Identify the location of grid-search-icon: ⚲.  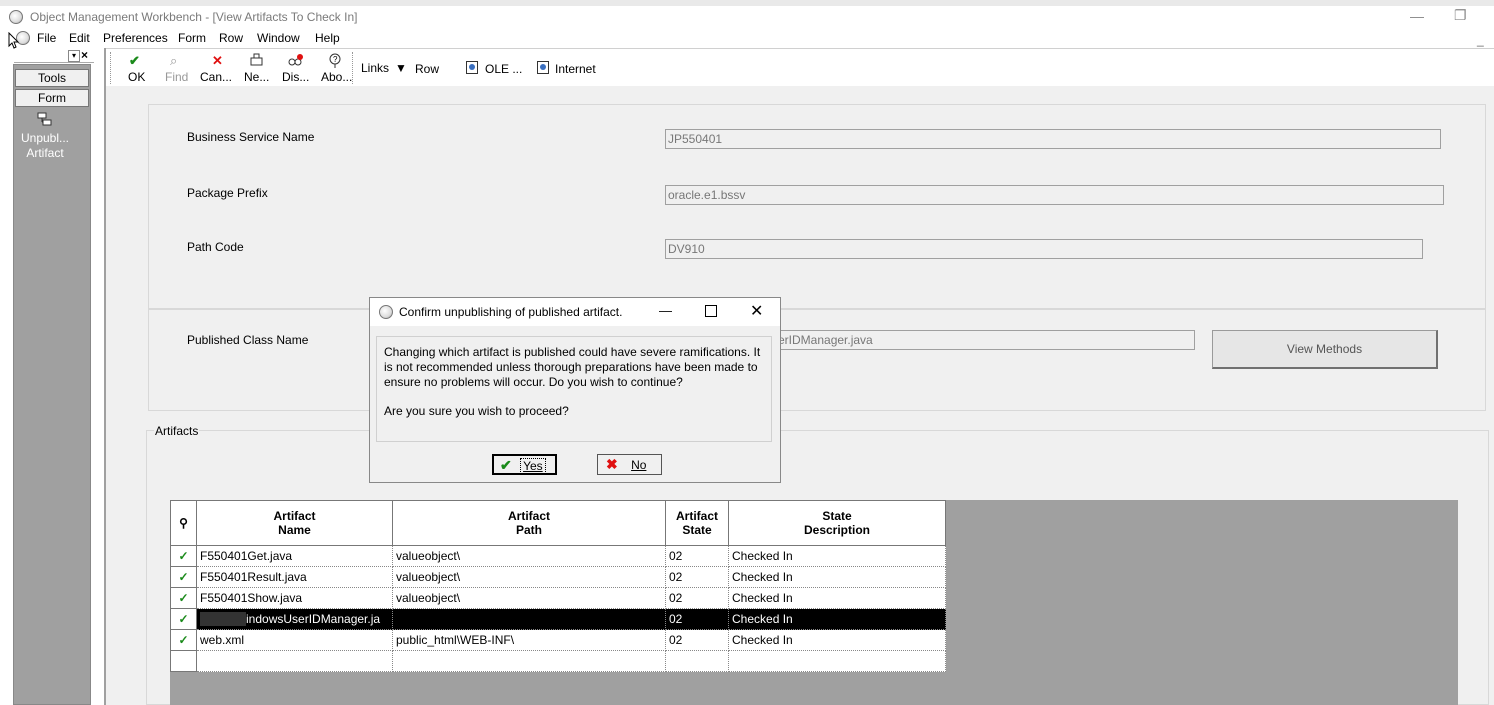
(183, 523).